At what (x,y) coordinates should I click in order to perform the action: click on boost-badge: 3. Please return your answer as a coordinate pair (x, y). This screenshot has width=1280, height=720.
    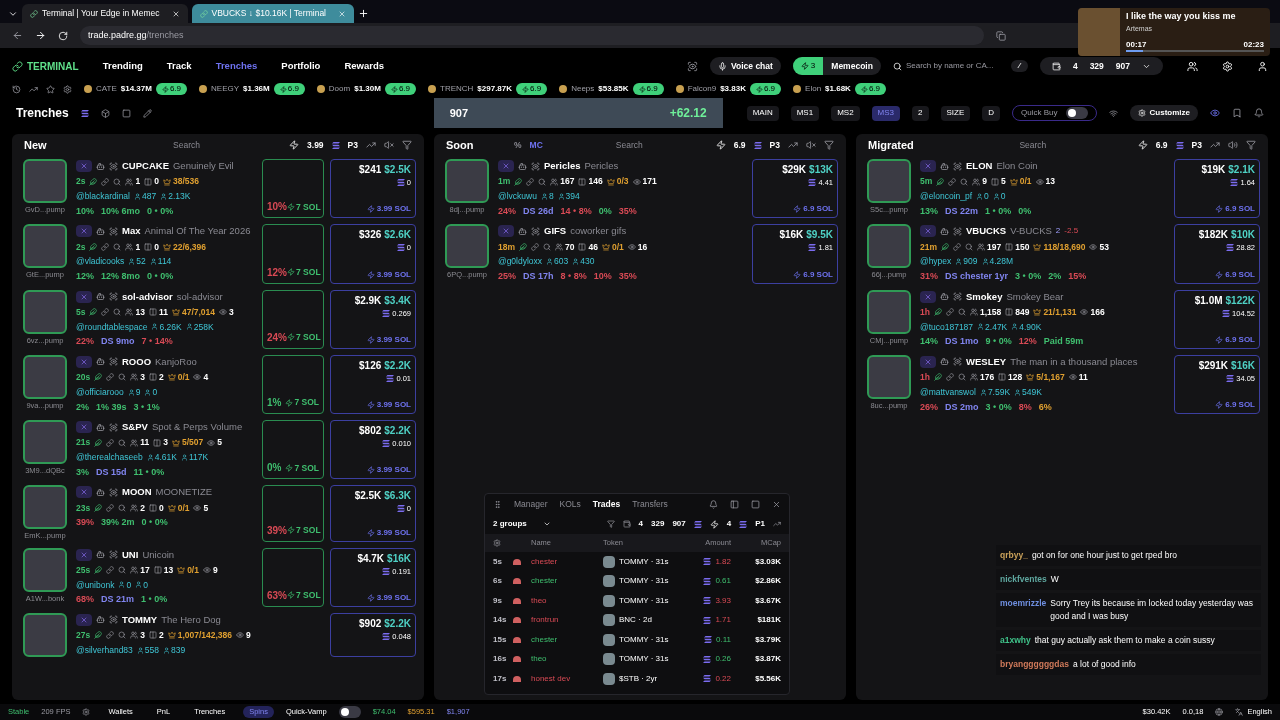
    Looking at the image, I should click on (808, 66).